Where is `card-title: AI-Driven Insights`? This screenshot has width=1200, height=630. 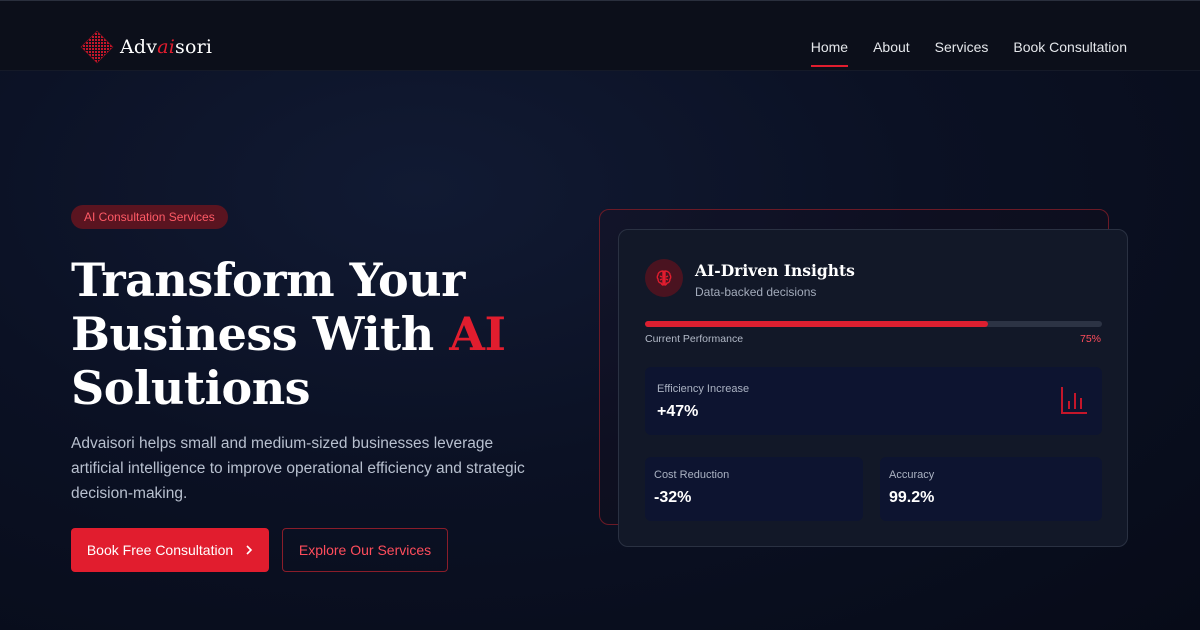 card-title: AI-Driven Insights is located at coordinates (775, 270).